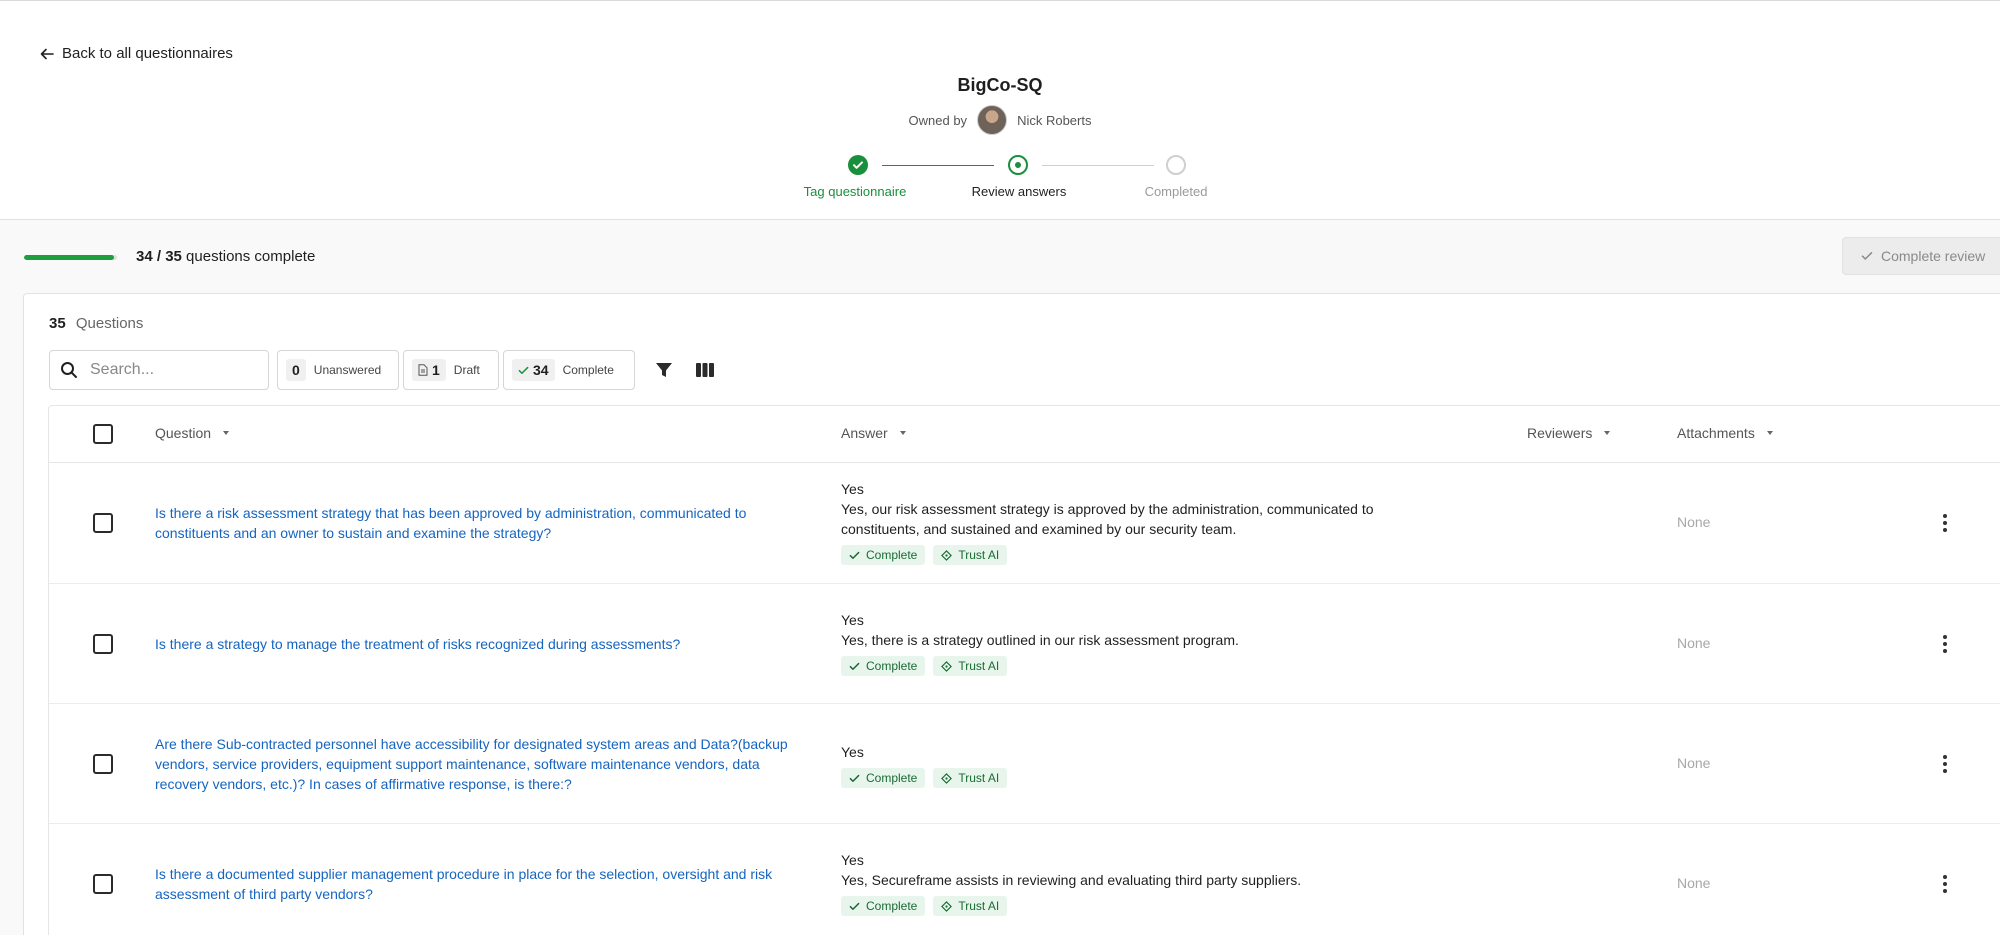 The height and width of the screenshot is (935, 2000). I want to click on avatar, so click(992, 120).